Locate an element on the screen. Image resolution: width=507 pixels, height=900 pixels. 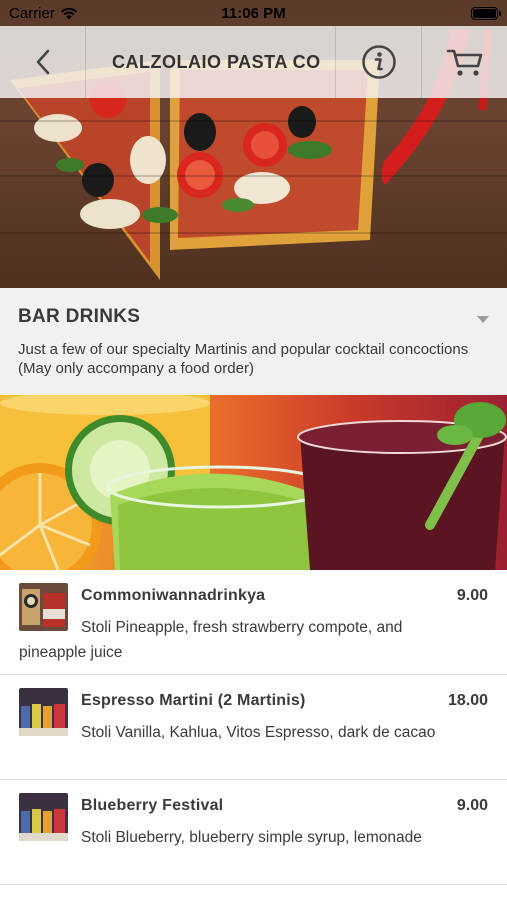
menu-item is located at coordinates (253, 892).